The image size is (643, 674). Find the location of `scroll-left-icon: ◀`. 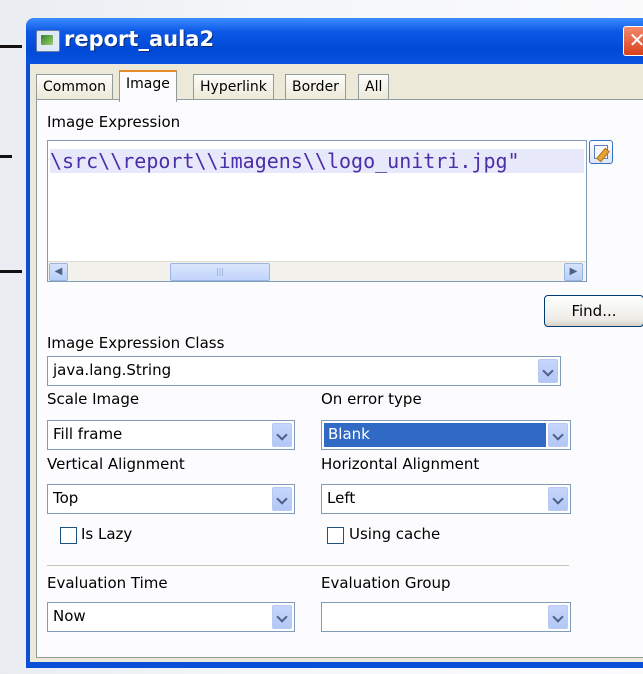

scroll-left-icon: ◀ is located at coordinates (58, 272).